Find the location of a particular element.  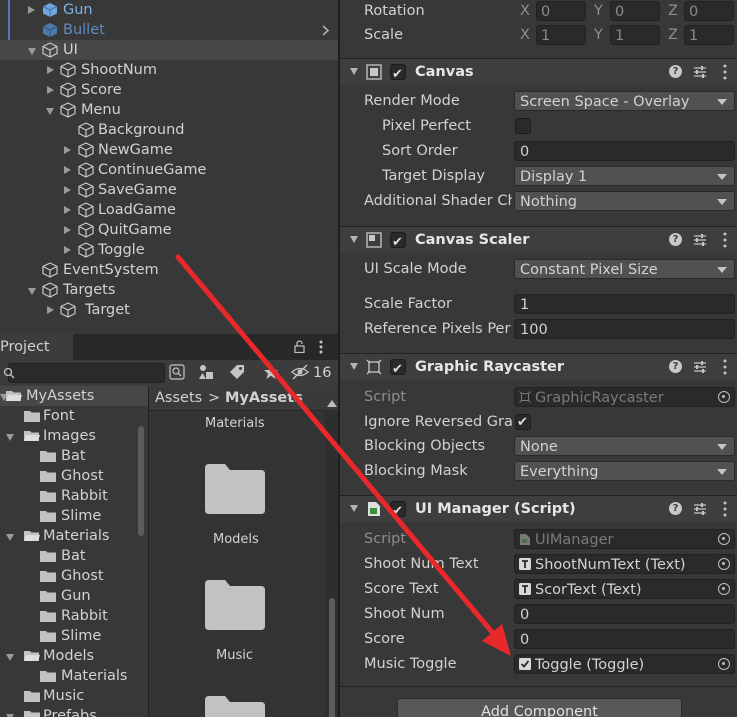

folder-materials-ghost: Ghost is located at coordinates (74, 576).